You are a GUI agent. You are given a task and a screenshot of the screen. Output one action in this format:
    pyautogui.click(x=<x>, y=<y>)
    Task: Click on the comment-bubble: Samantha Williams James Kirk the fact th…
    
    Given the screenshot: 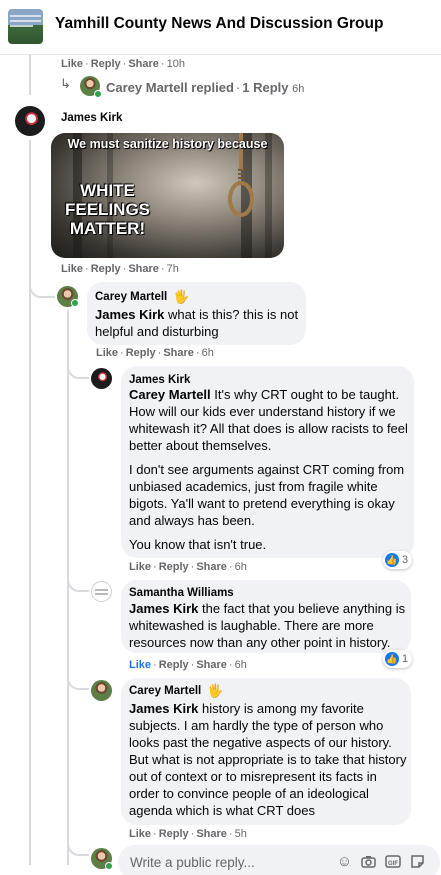 What is the action you would take?
    pyautogui.click(x=266, y=616)
    